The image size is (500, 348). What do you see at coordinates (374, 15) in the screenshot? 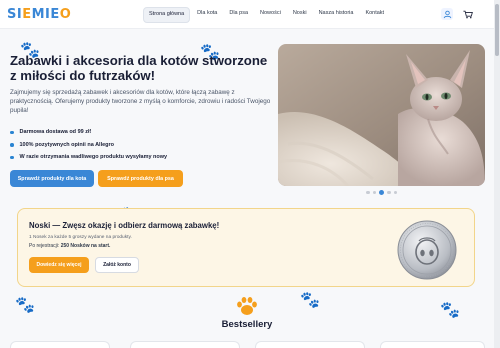
I see `nav-item-contact: Kontakt` at bounding box center [374, 15].